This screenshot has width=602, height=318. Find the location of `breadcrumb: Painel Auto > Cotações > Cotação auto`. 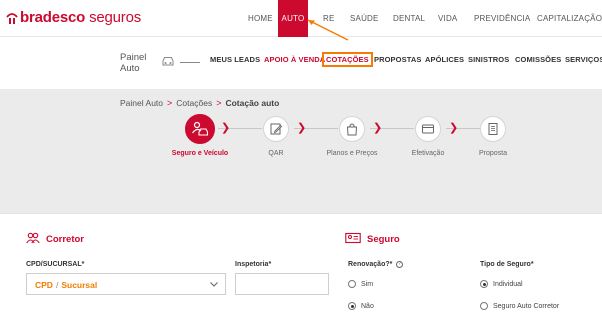

breadcrumb: Painel Auto > Cotações > Cotação auto is located at coordinates (199, 103).